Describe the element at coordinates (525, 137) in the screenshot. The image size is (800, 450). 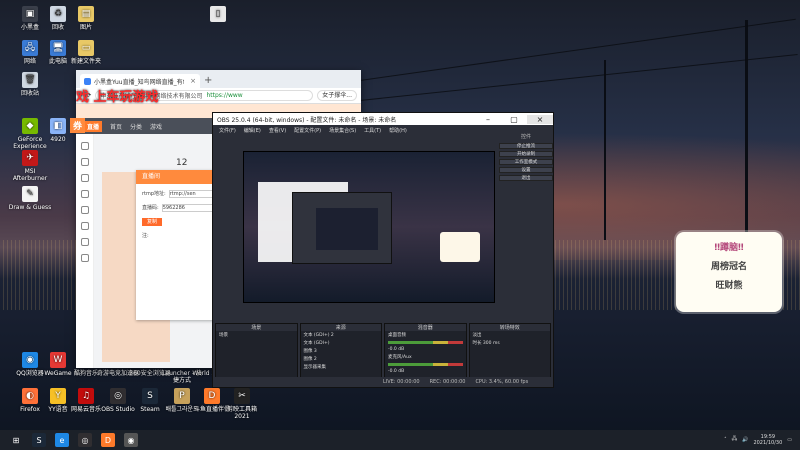
I see `controls-header: 控件` at that location.